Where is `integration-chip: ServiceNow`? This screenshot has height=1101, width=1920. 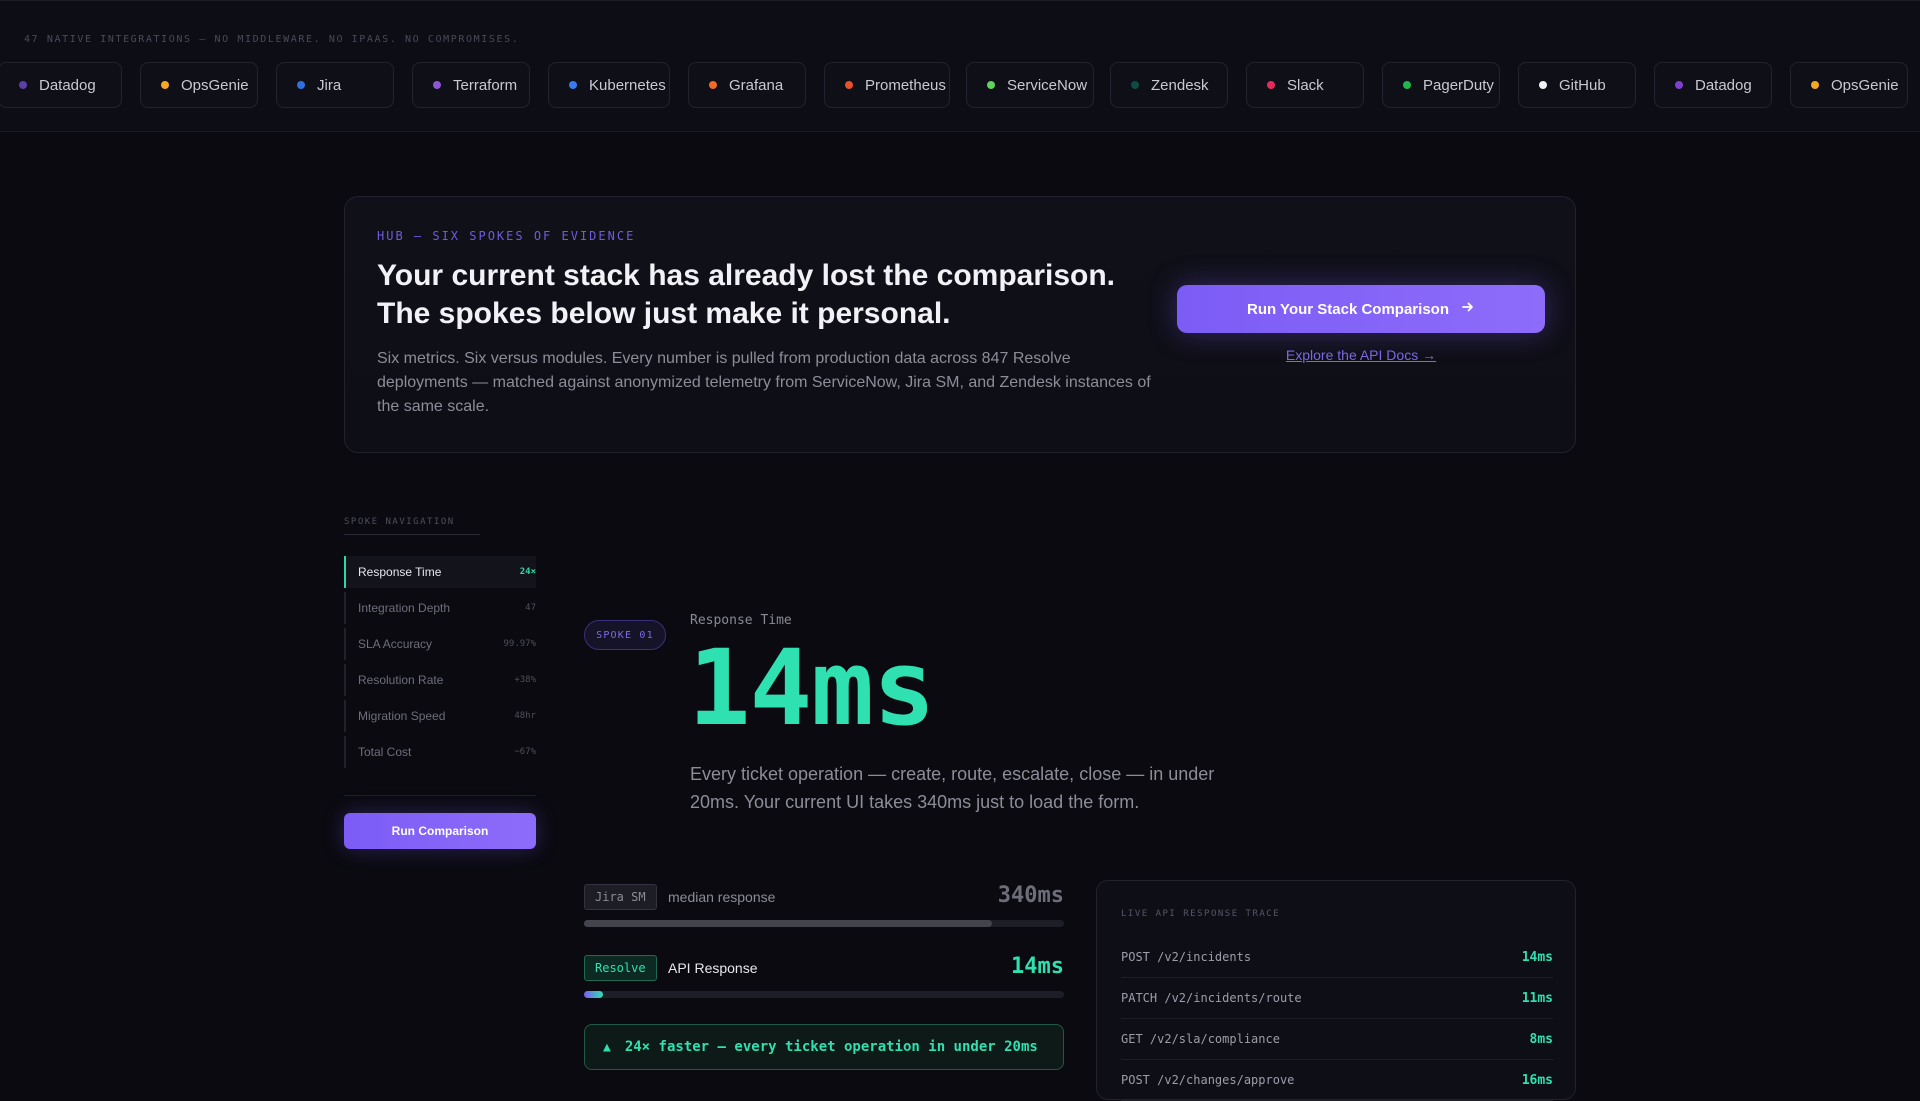
integration-chip: ServiceNow is located at coordinates (1030, 85).